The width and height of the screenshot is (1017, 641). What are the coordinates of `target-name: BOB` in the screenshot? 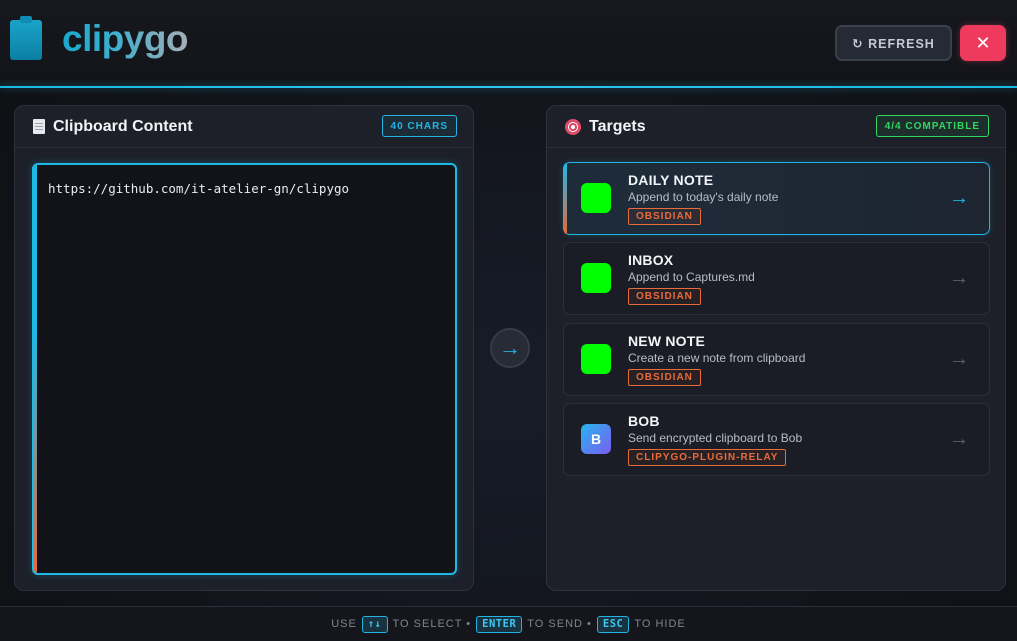 It's located at (644, 421).